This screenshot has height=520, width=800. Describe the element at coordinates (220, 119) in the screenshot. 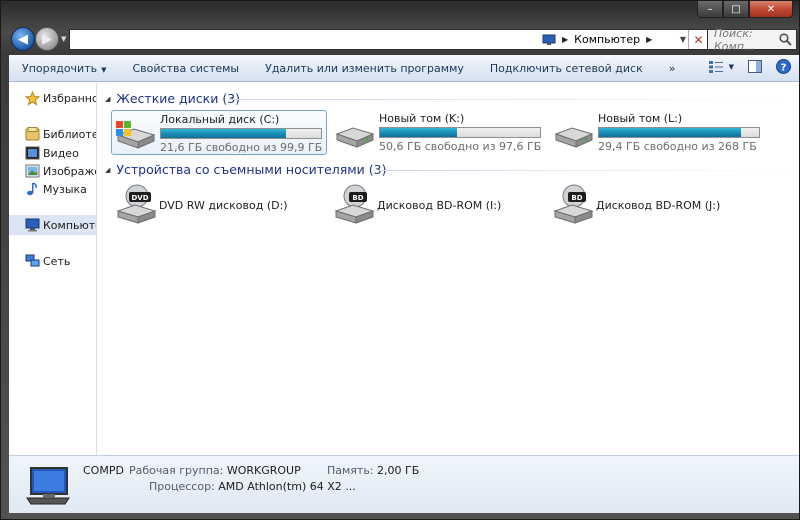

I see `drive-name: Локальный диск (C:)` at that location.